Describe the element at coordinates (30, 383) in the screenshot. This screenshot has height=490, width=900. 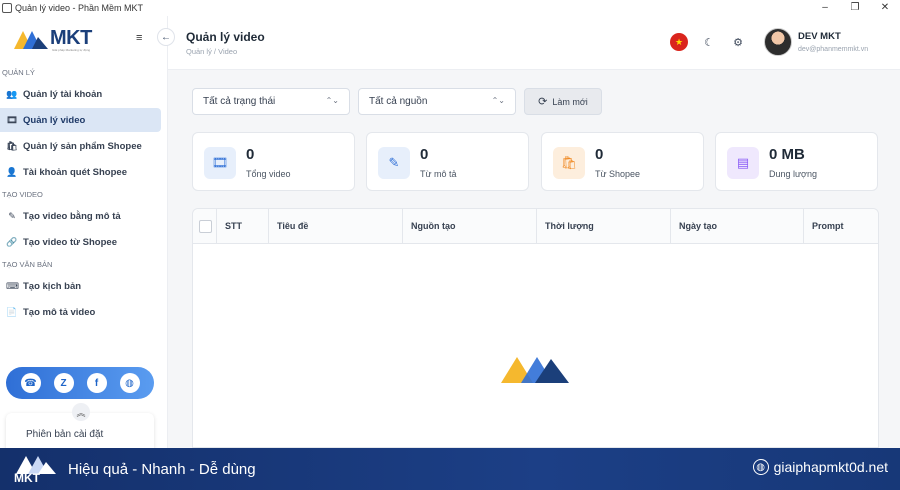
I see `support-icon: ☎` at that location.